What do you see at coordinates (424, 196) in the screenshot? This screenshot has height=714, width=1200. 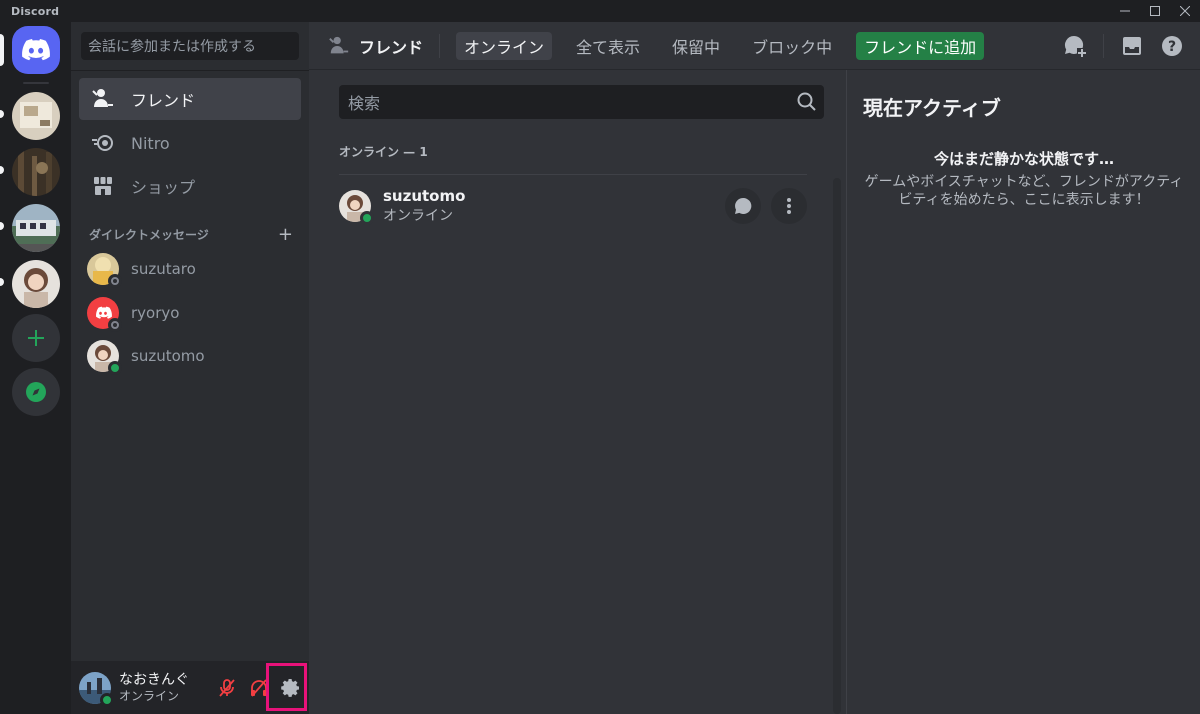 I see `friend-name: suzutomo` at bounding box center [424, 196].